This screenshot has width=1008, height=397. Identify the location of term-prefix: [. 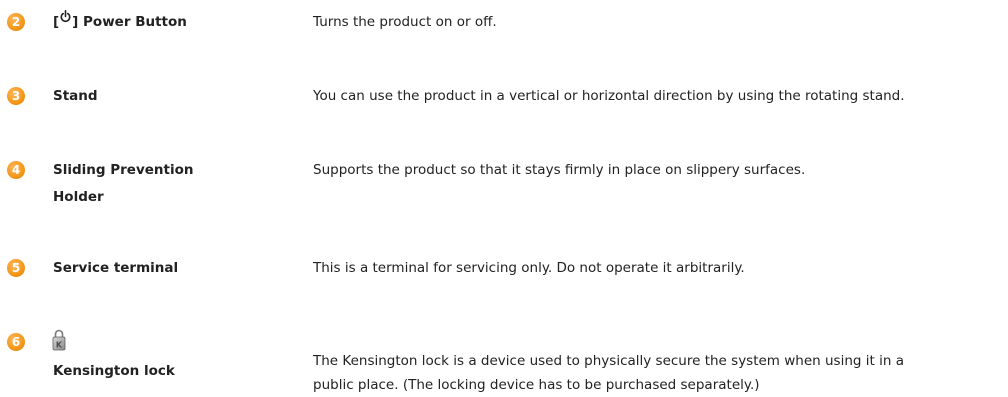
(56, 22).